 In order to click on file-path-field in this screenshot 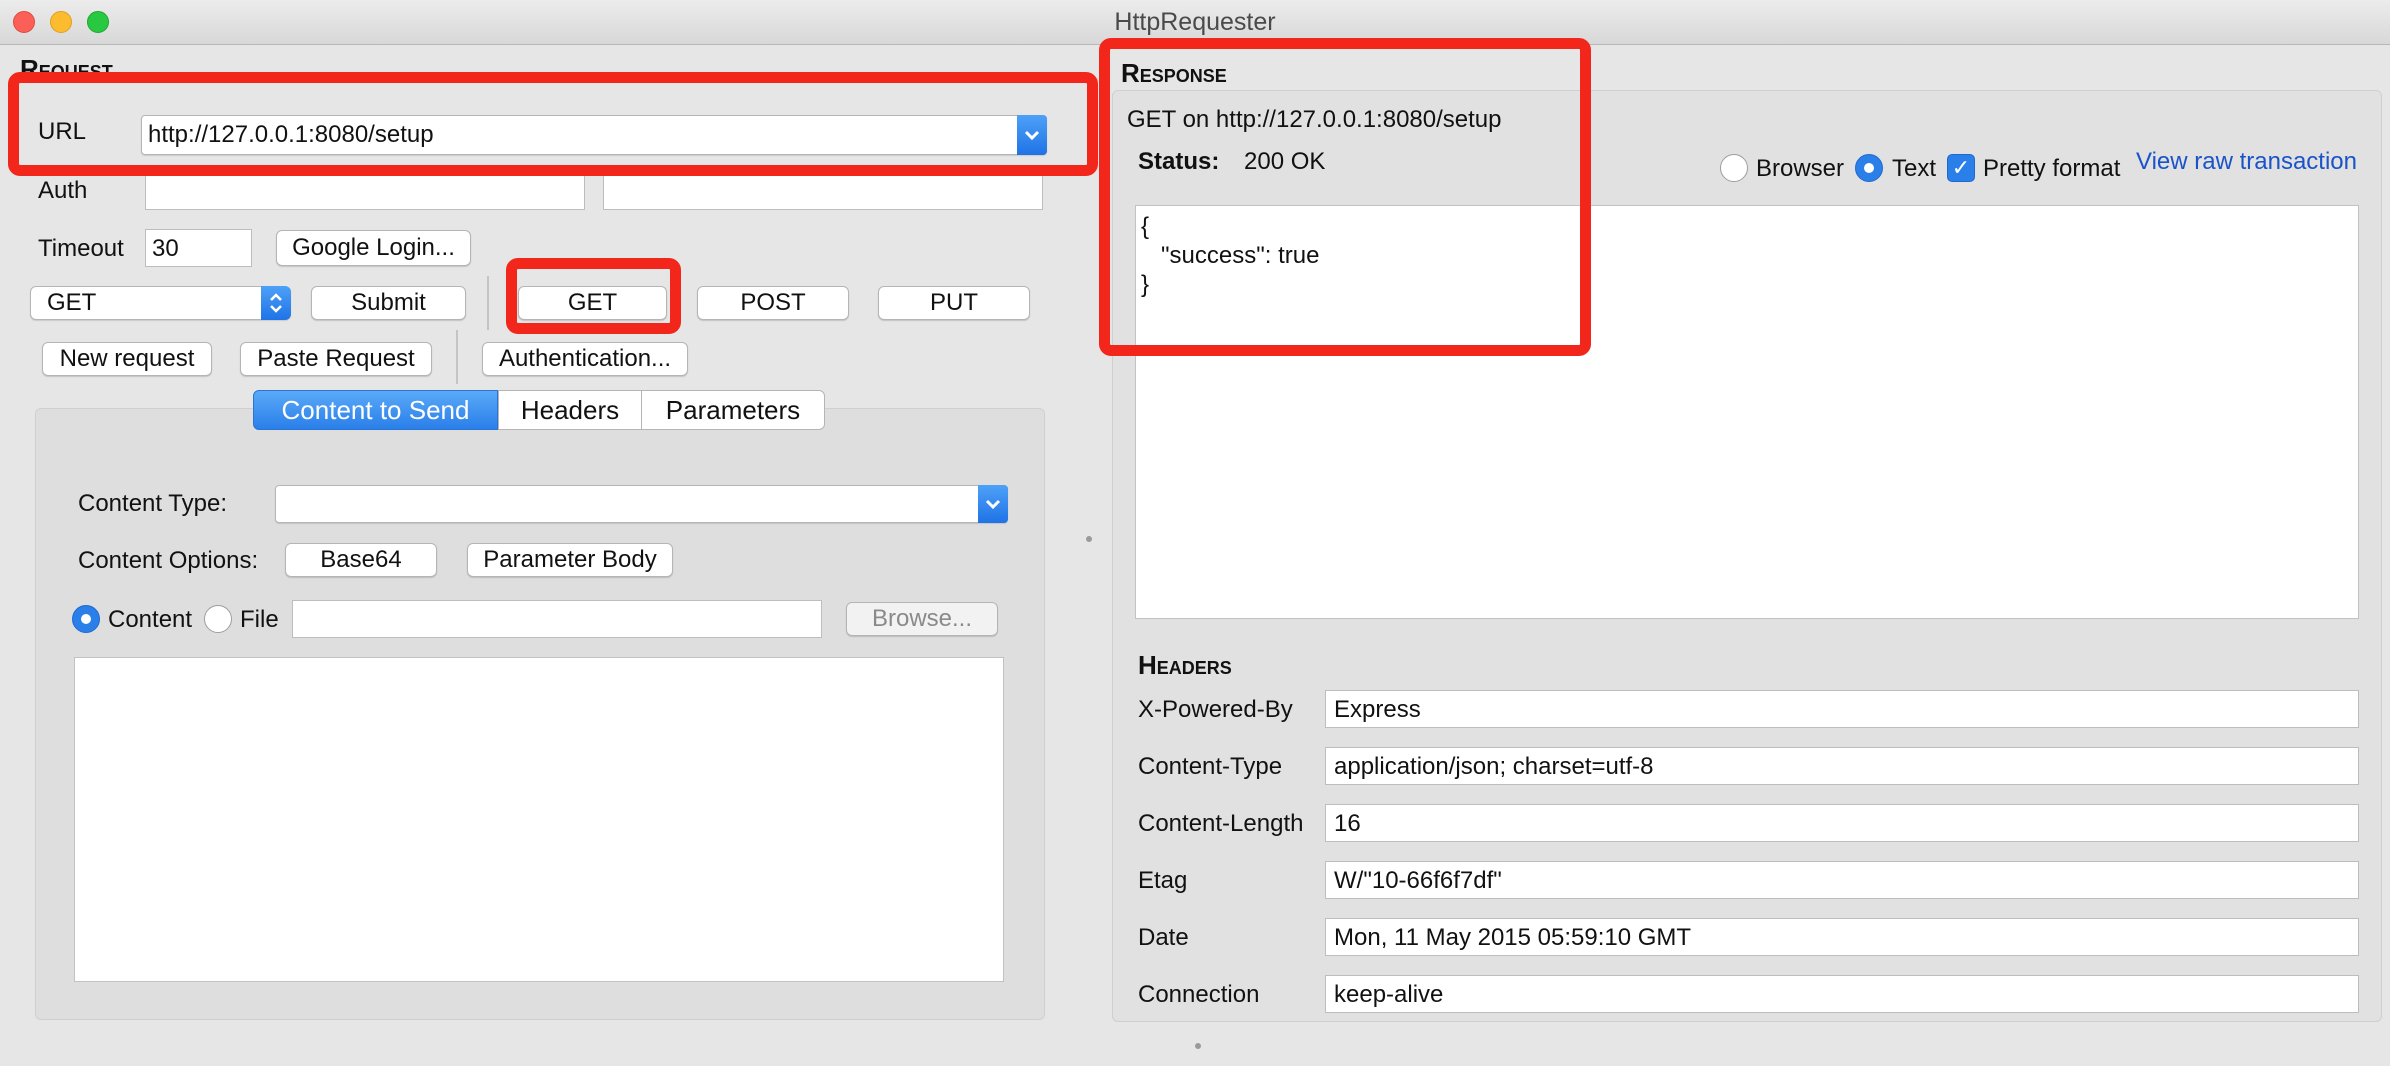, I will do `click(557, 619)`.